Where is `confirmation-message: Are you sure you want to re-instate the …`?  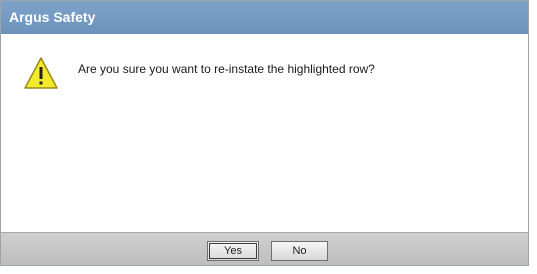
confirmation-message: Are you sure you want to re-instate the … is located at coordinates (226, 69).